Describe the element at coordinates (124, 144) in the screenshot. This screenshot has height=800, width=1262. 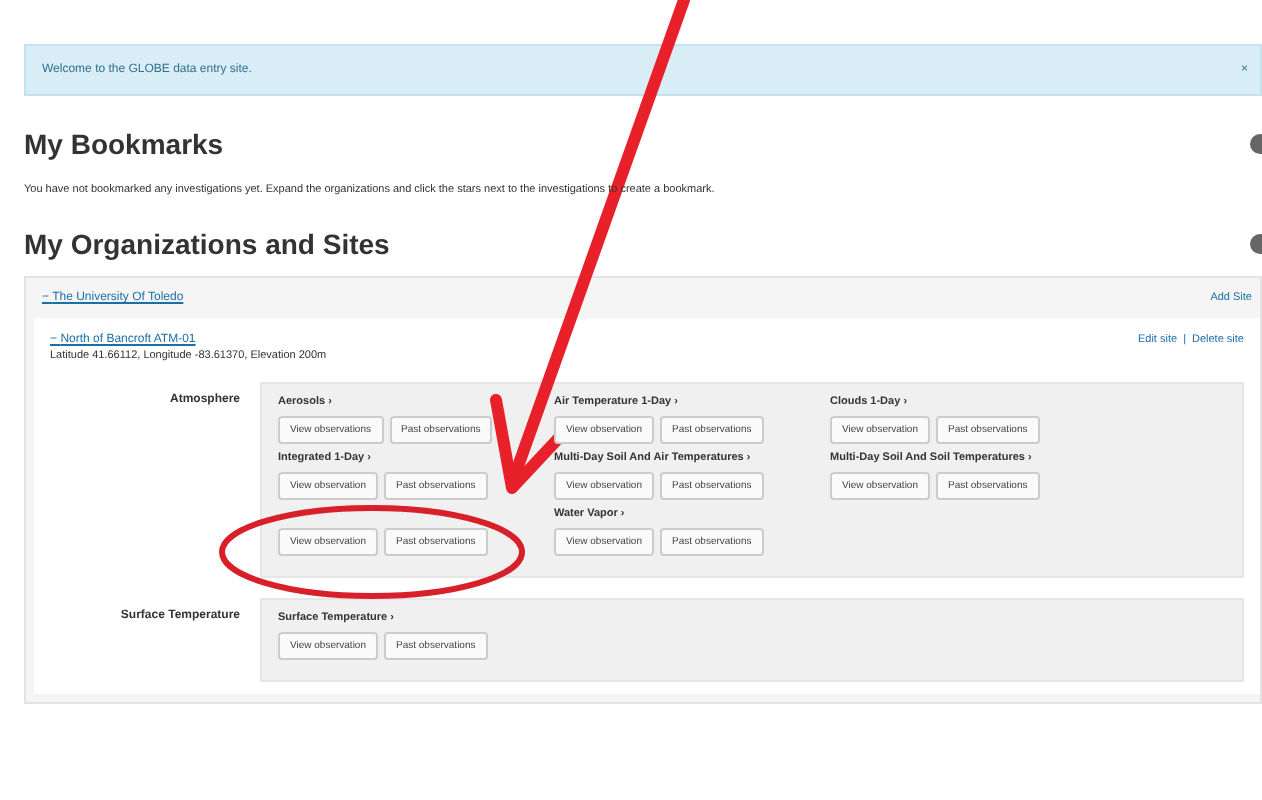
I see `section-title: My Bookmarks` at that location.